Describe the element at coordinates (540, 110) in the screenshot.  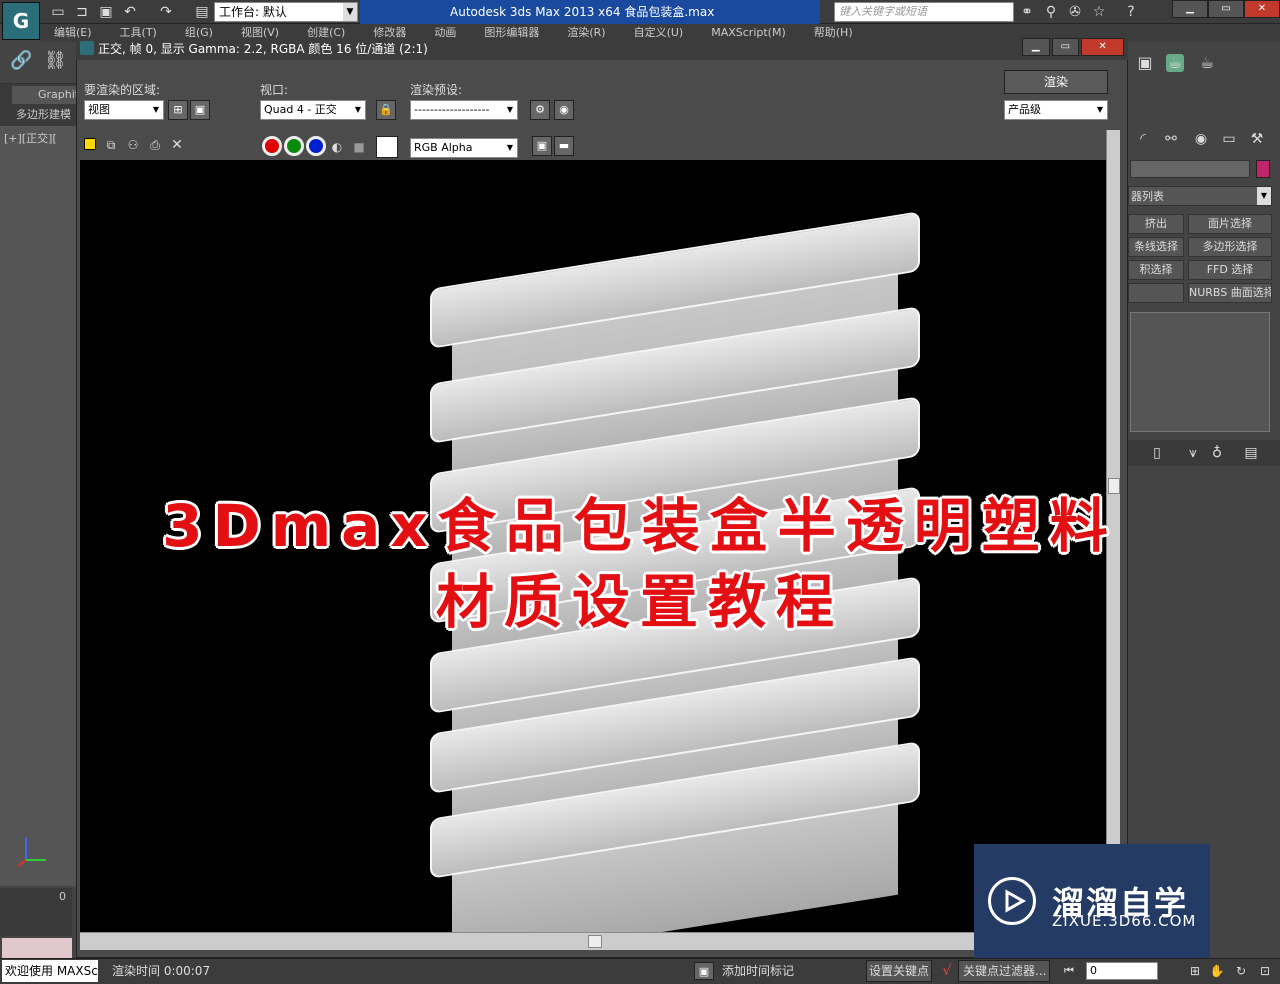
I see `render-setup-icon: ⚙` at that location.